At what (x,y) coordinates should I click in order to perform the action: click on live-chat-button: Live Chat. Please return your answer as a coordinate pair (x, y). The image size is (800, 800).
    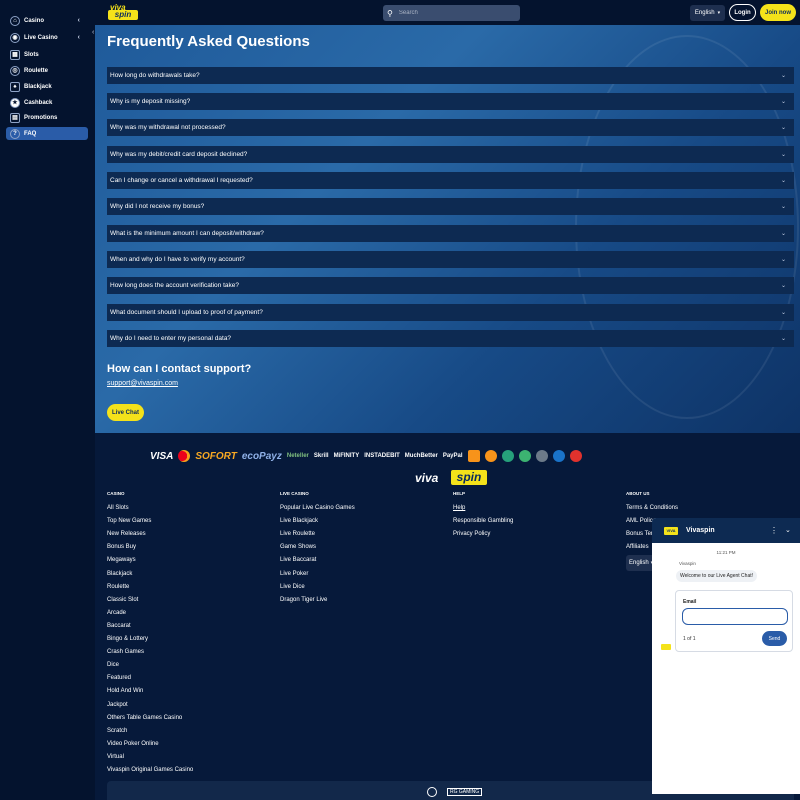
    Looking at the image, I should click on (125, 412).